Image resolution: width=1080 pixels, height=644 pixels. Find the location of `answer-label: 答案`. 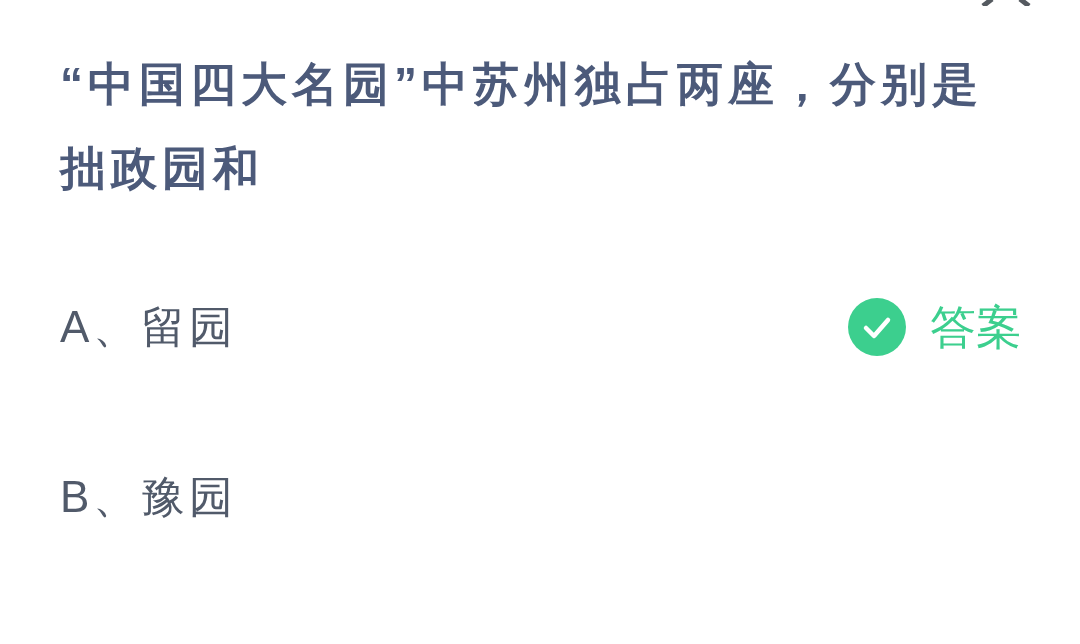

answer-label: 答案 is located at coordinates (976, 327).